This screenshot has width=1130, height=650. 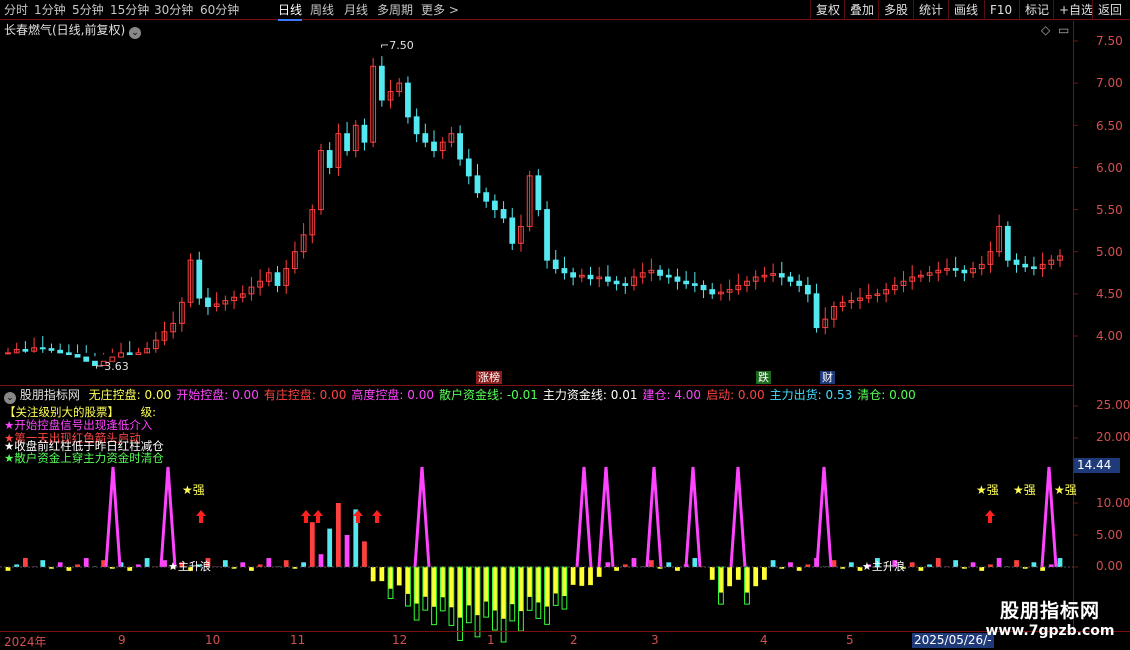 What do you see at coordinates (298, 640) in the screenshot?
I see `time-label: 11` at bounding box center [298, 640].